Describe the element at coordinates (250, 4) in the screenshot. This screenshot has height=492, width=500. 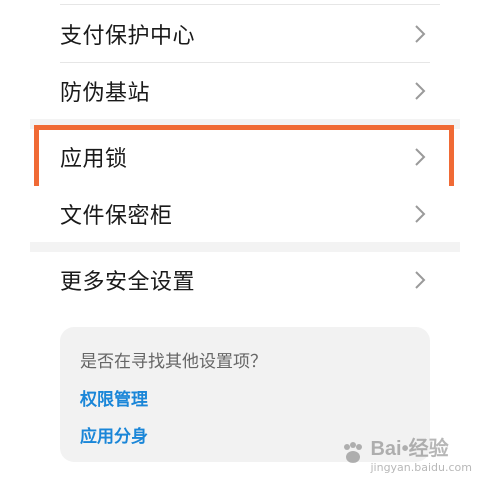
I see `top-divider` at that location.